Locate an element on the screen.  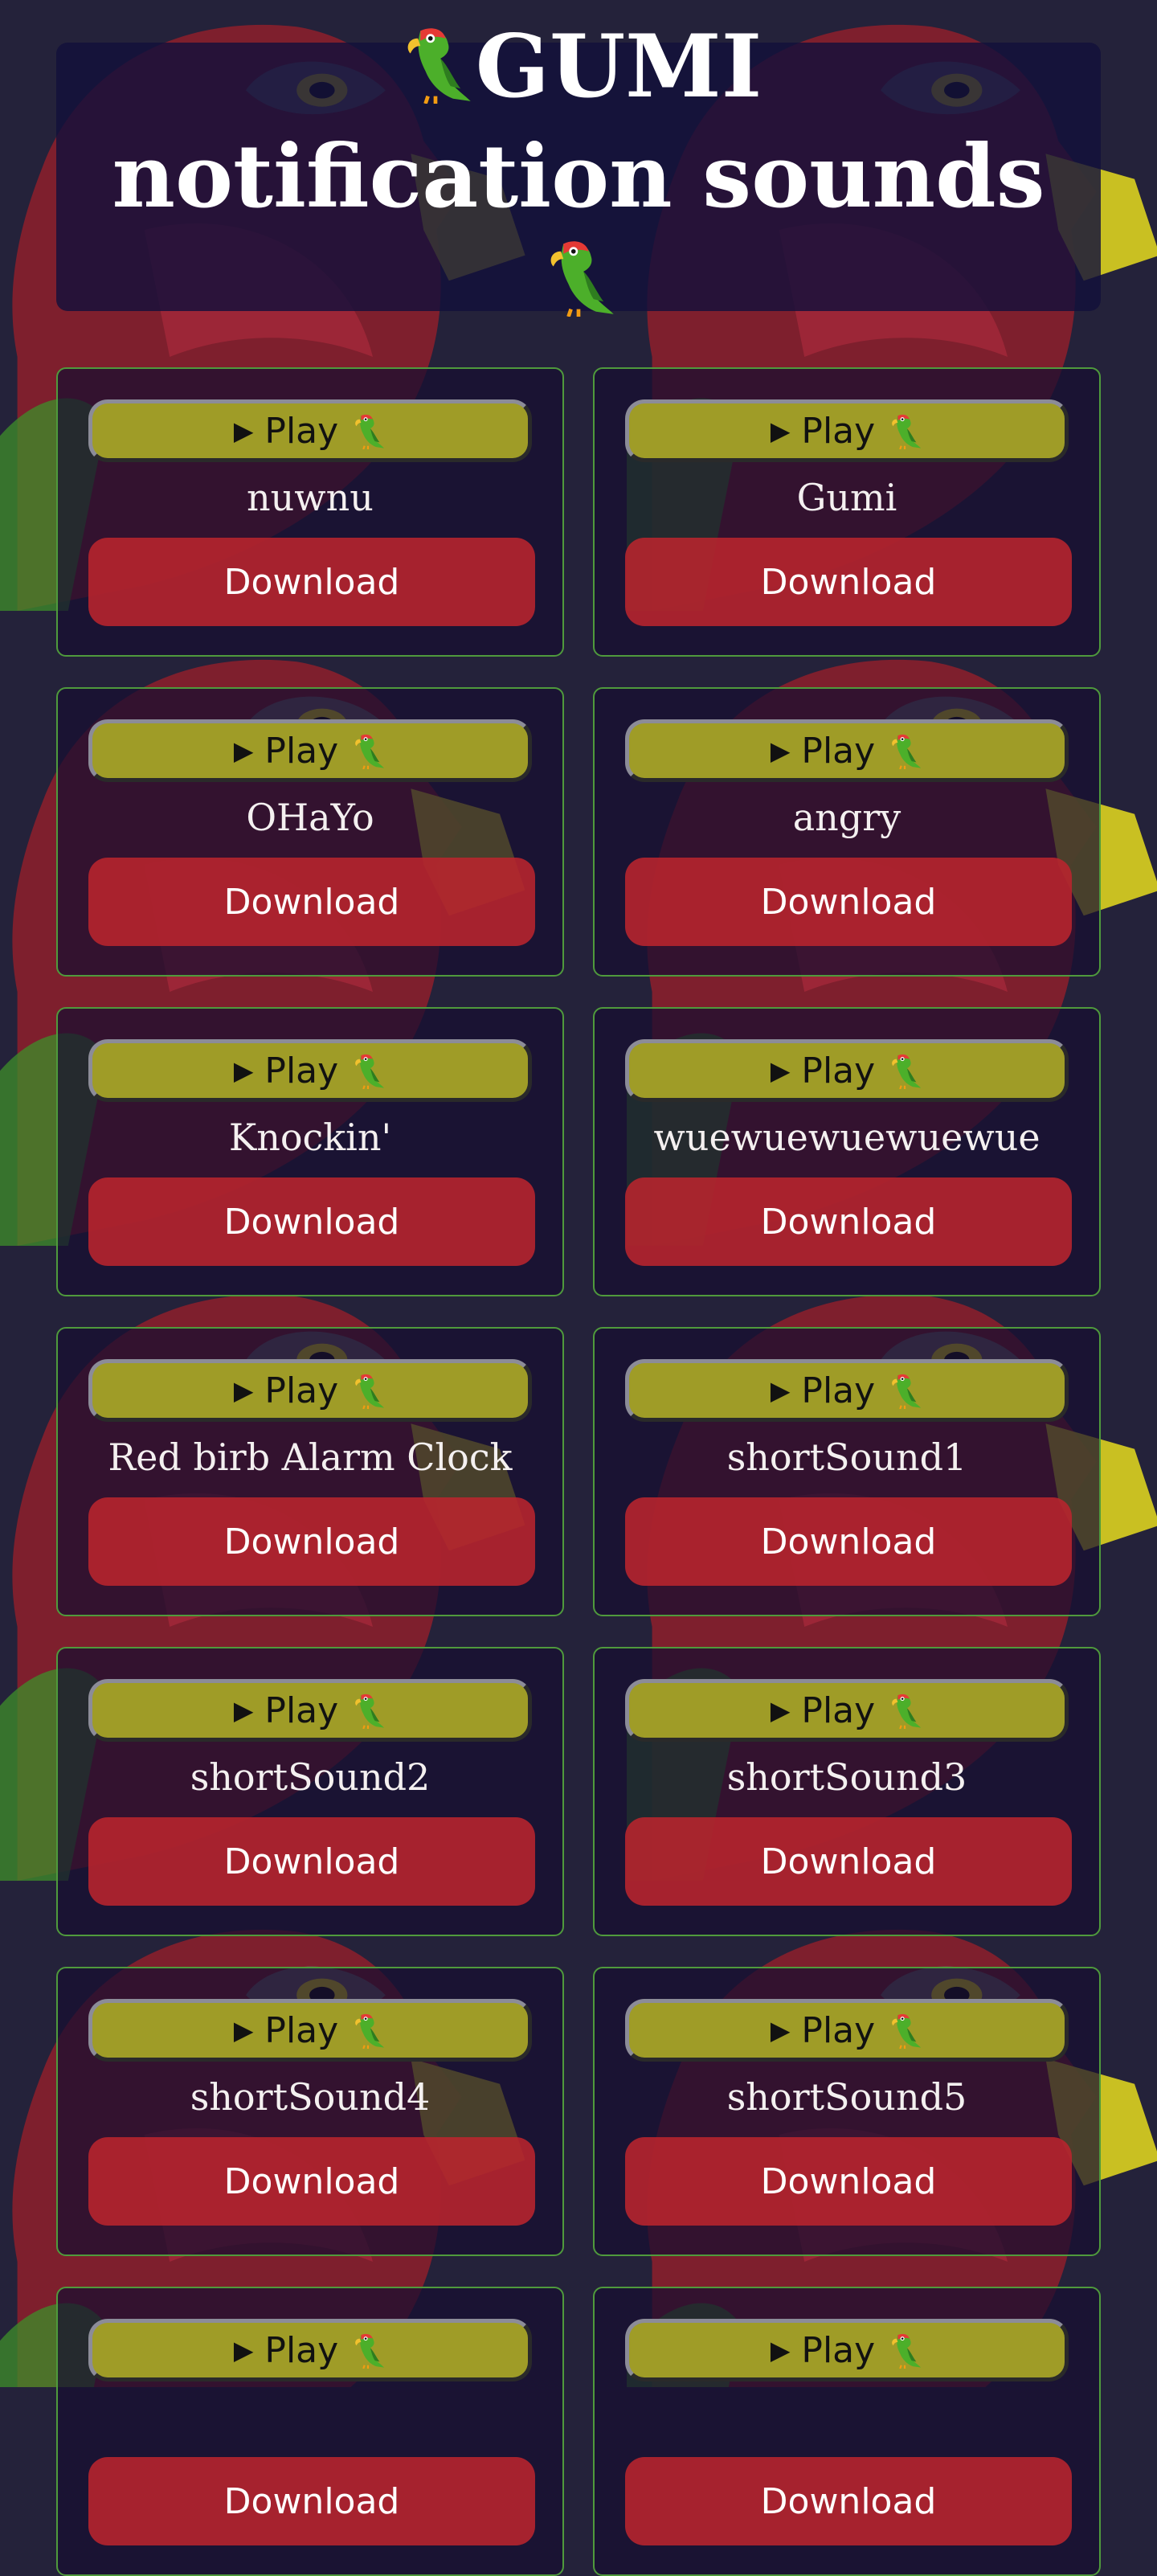
sound-name: shortSound2 is located at coordinates (310, 1777).